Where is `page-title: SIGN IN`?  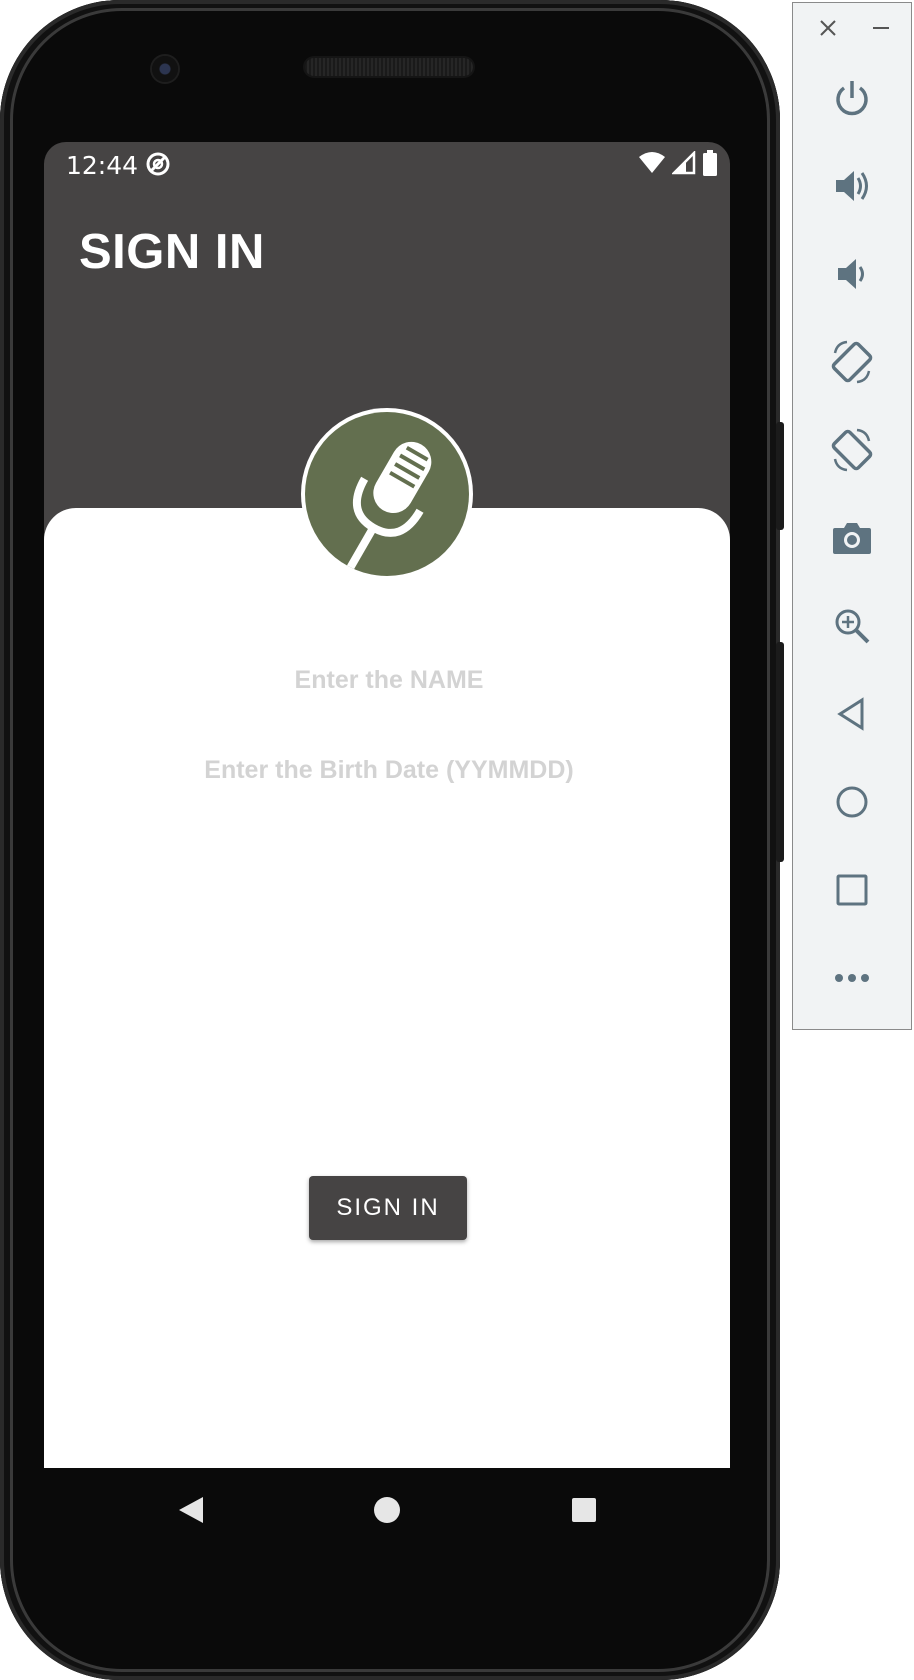
page-title: SIGN IN is located at coordinates (172, 252).